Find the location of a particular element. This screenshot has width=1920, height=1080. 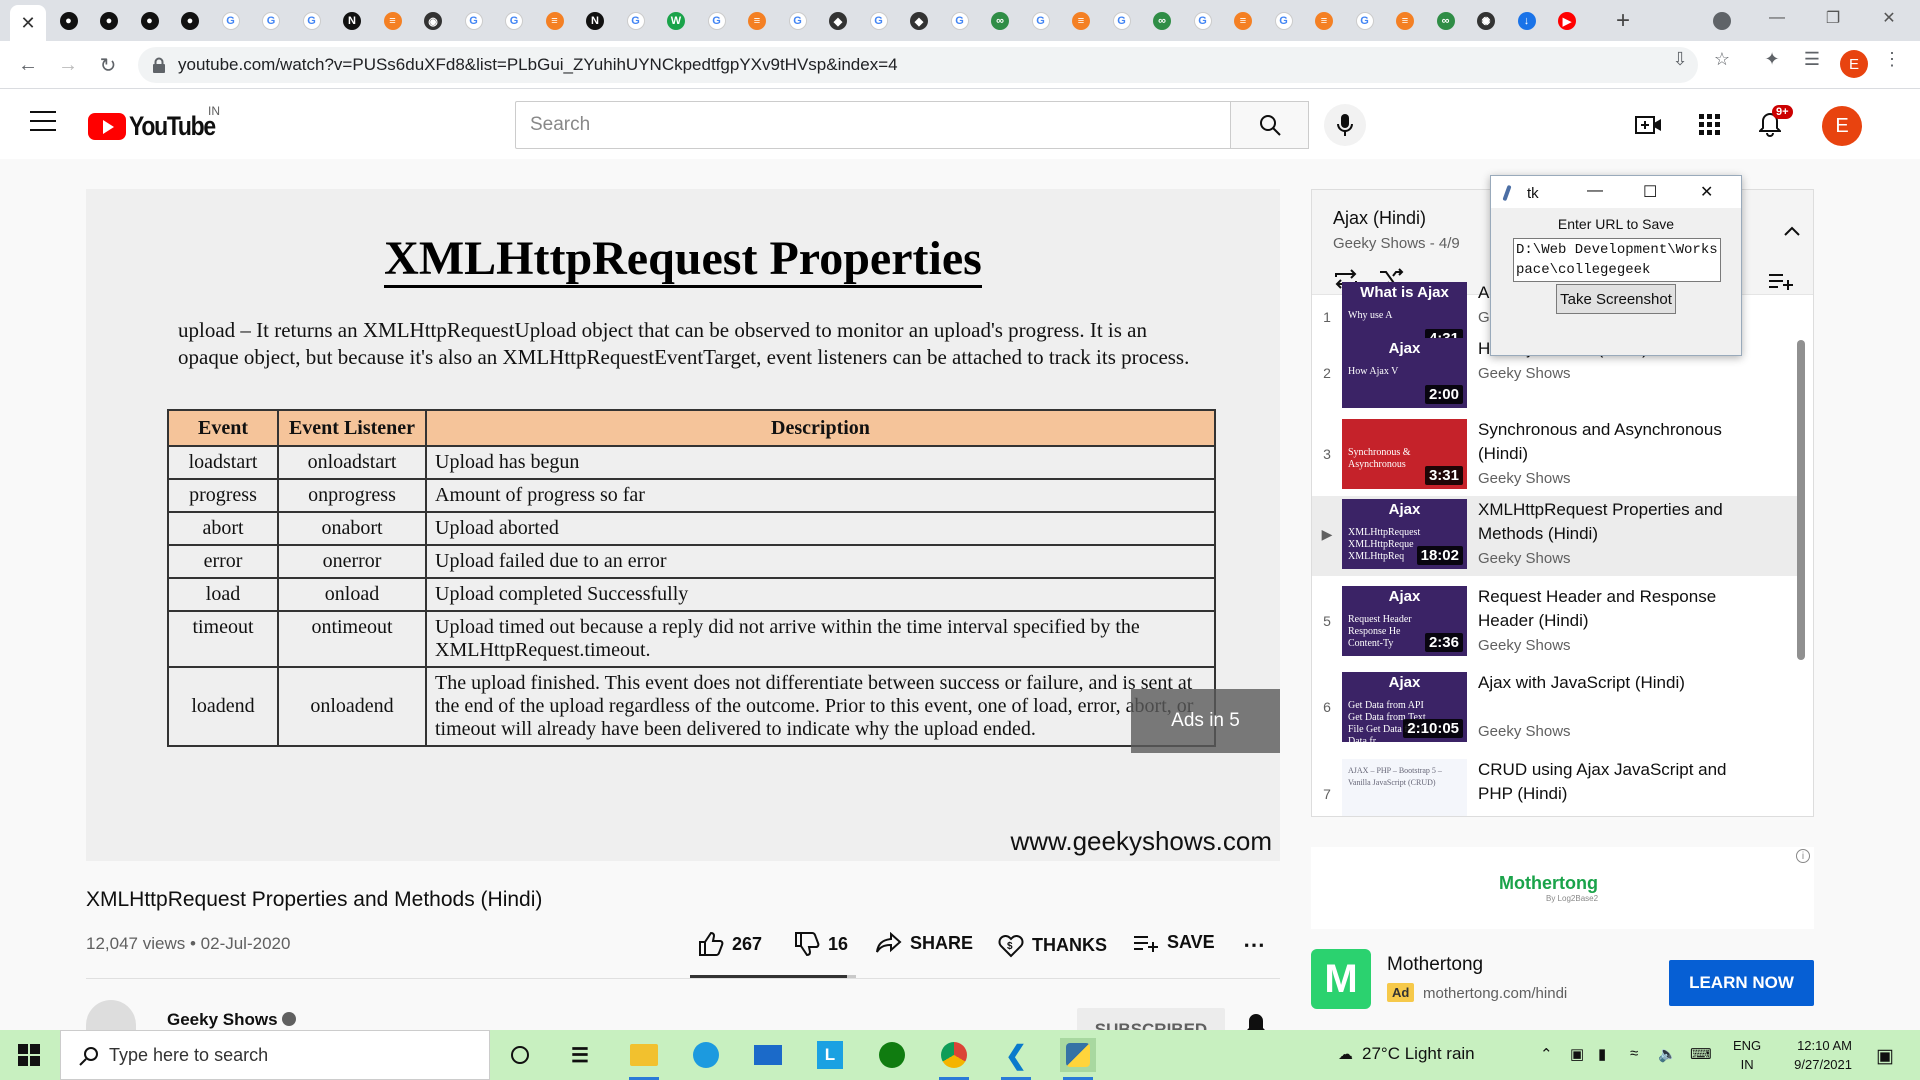

ad-banner: Mothertong By Log2Base2 i is located at coordinates (1562, 888).